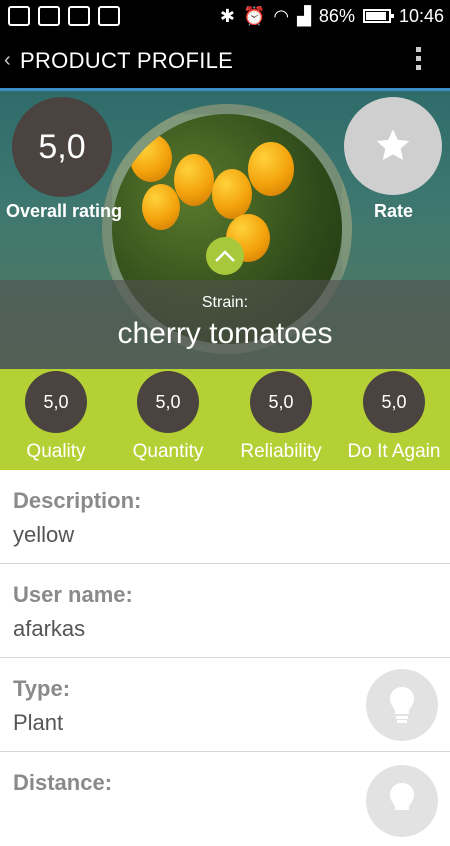  Describe the element at coordinates (225, 333) in the screenshot. I see `strain-name: cherry tomatoes` at that location.